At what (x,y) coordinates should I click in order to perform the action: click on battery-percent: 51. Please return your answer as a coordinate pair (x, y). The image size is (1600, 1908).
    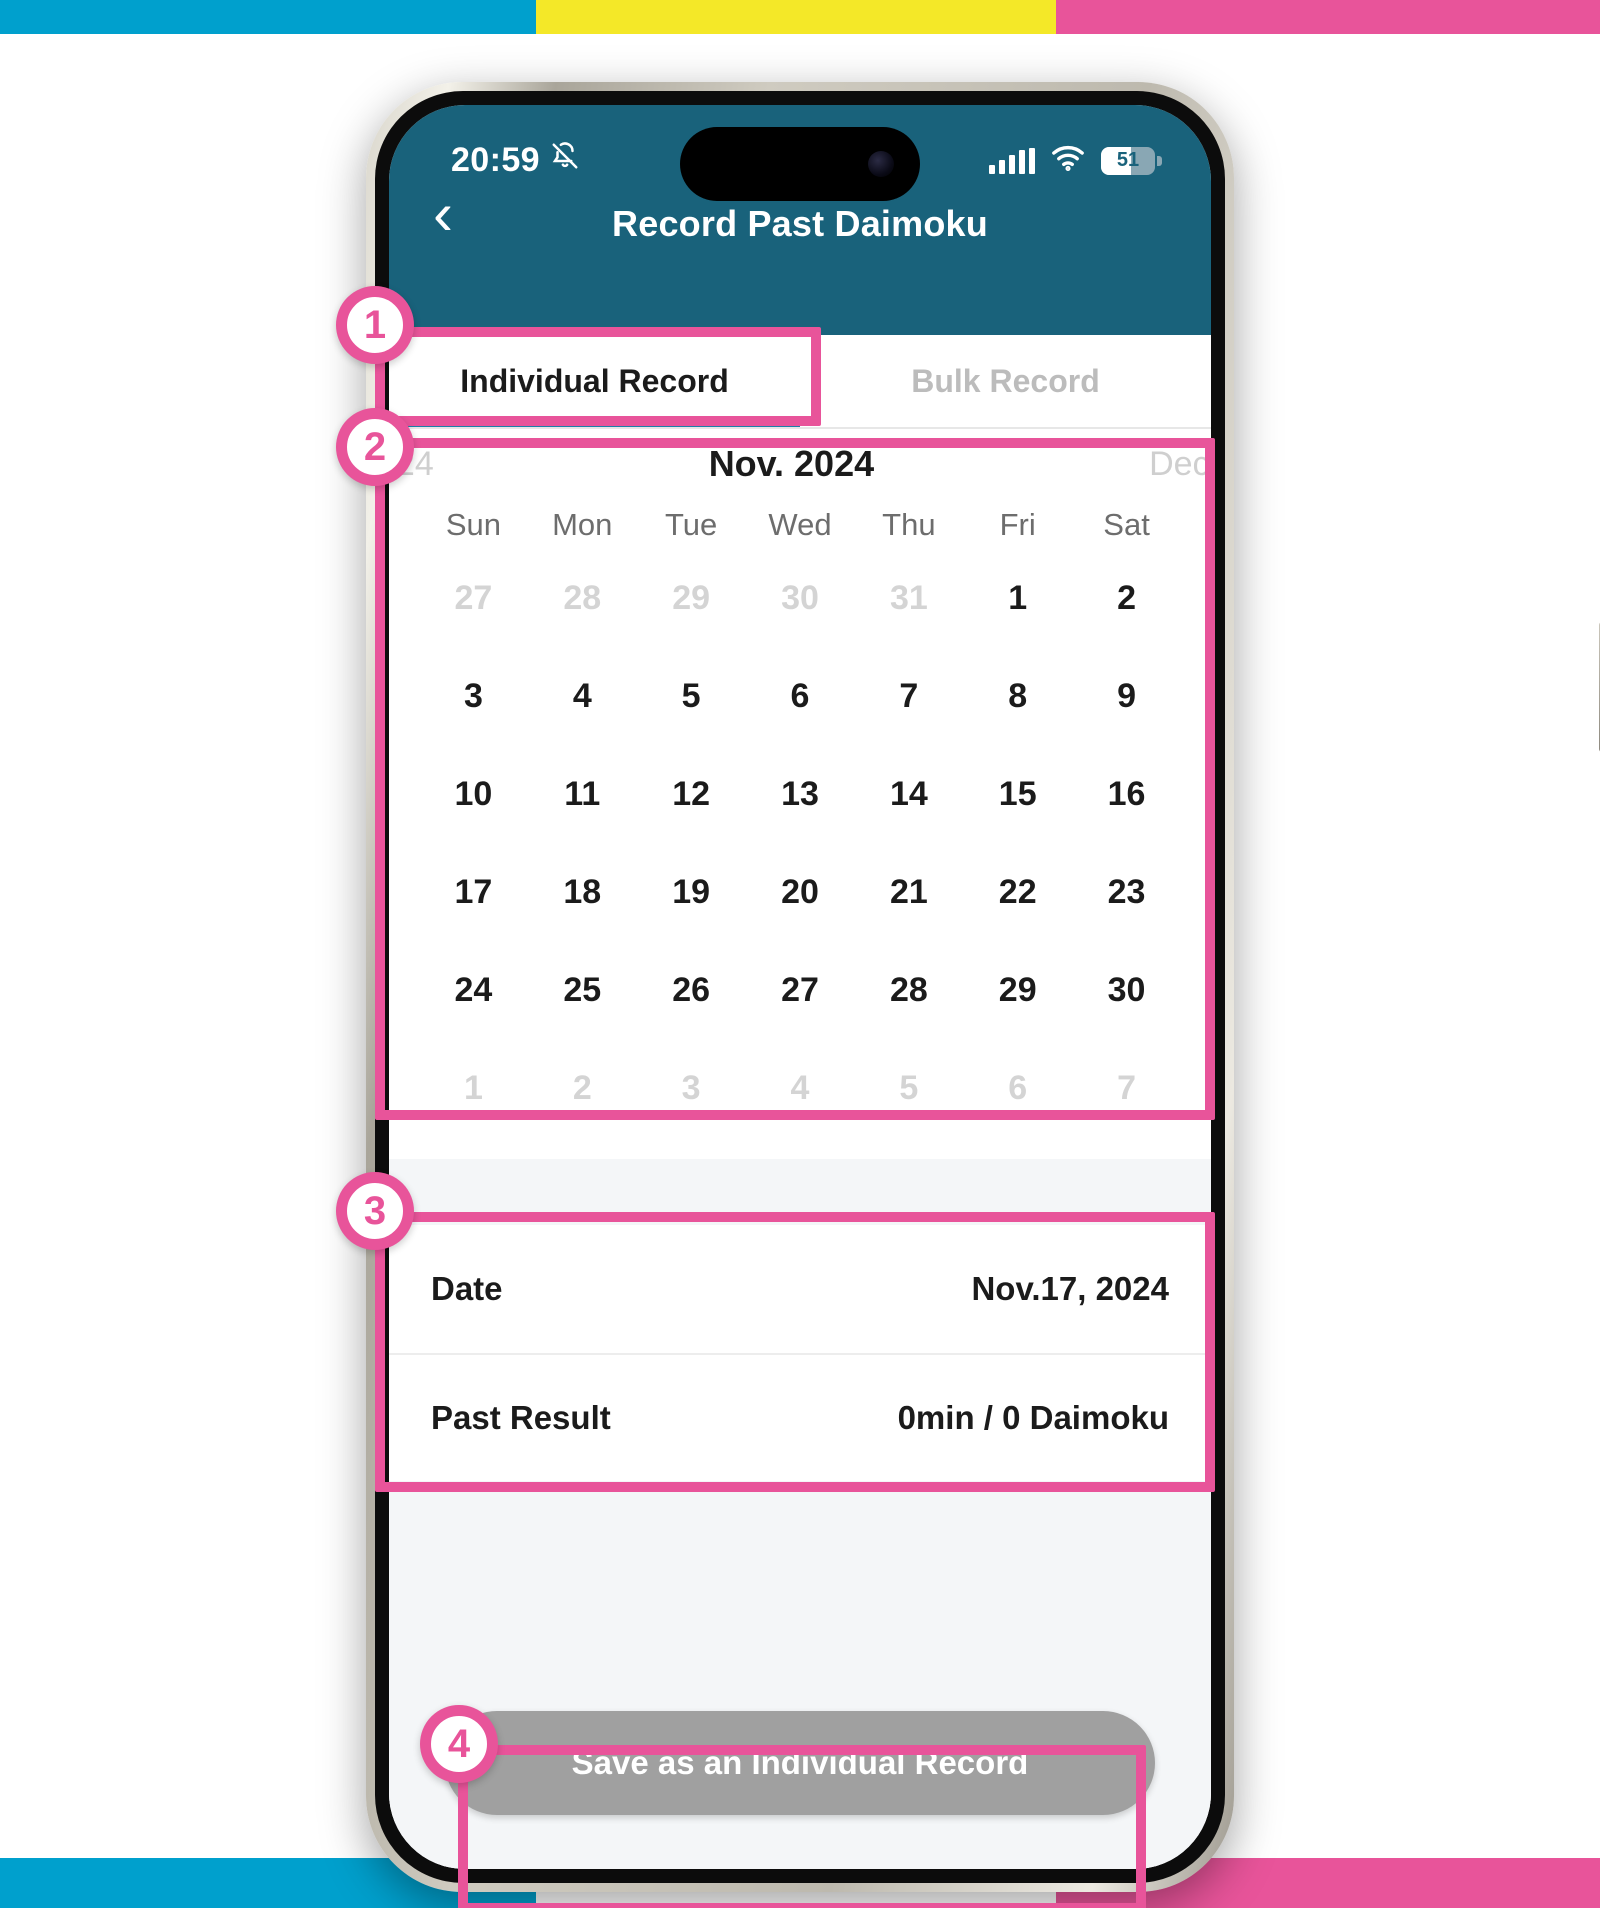
    Looking at the image, I should click on (1128, 160).